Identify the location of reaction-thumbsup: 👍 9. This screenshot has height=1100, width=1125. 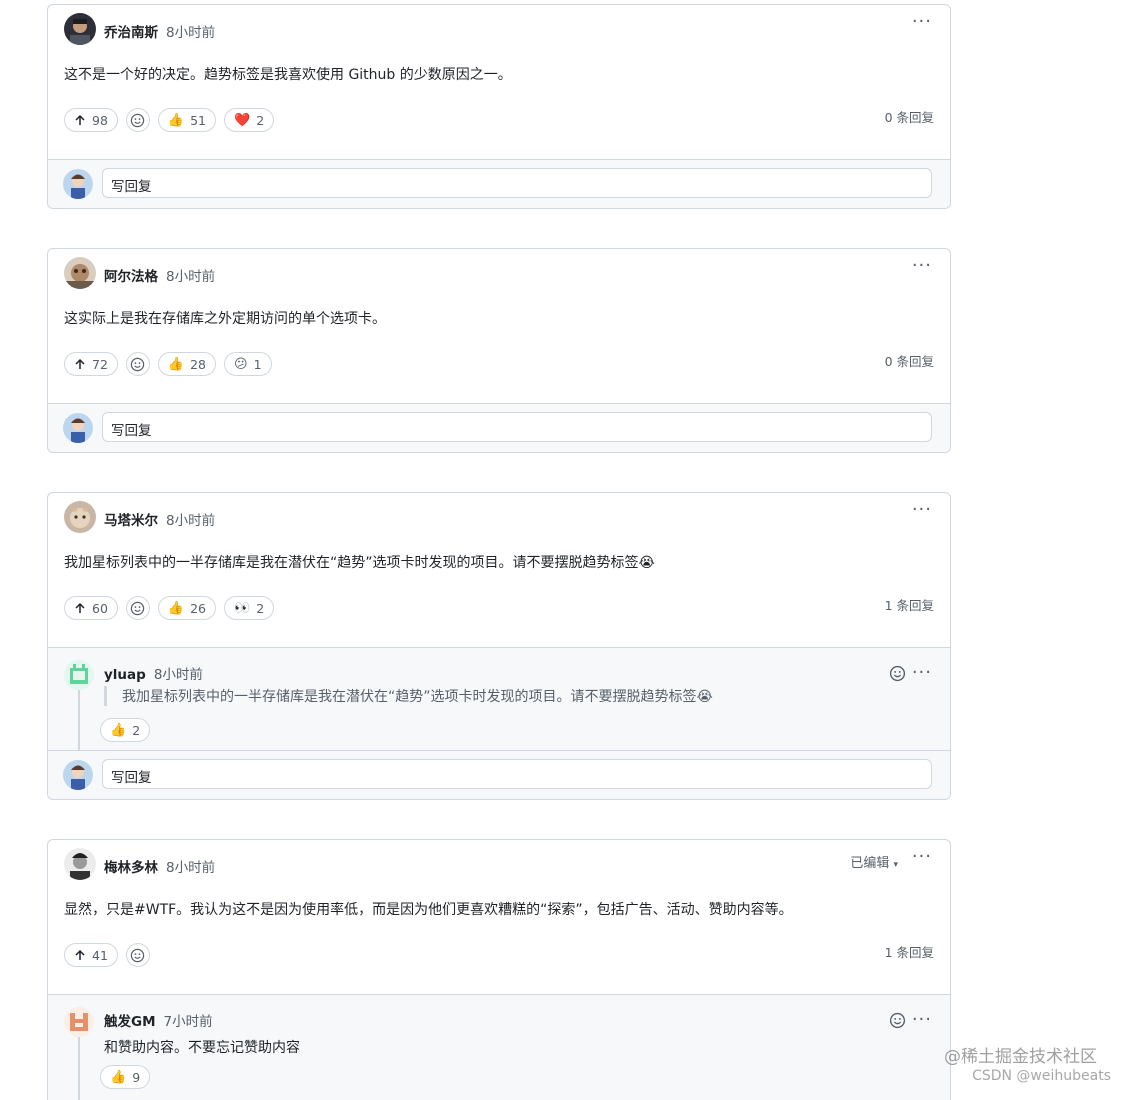
(125, 1077).